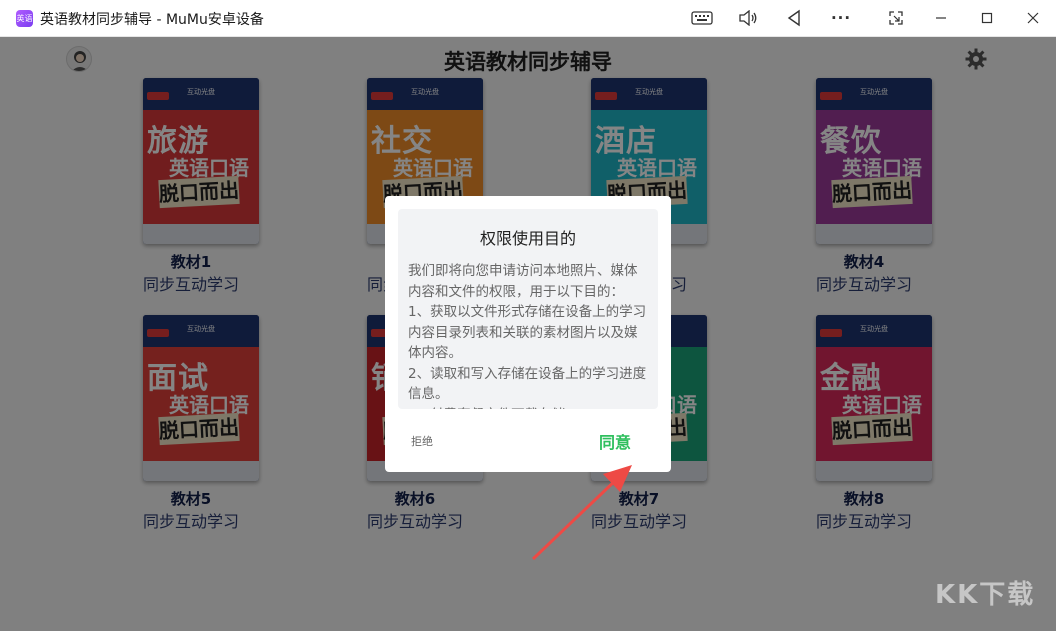 This screenshot has width=1056, height=631. What do you see at coordinates (941, 18) in the screenshot?
I see `minimize-icon` at bounding box center [941, 18].